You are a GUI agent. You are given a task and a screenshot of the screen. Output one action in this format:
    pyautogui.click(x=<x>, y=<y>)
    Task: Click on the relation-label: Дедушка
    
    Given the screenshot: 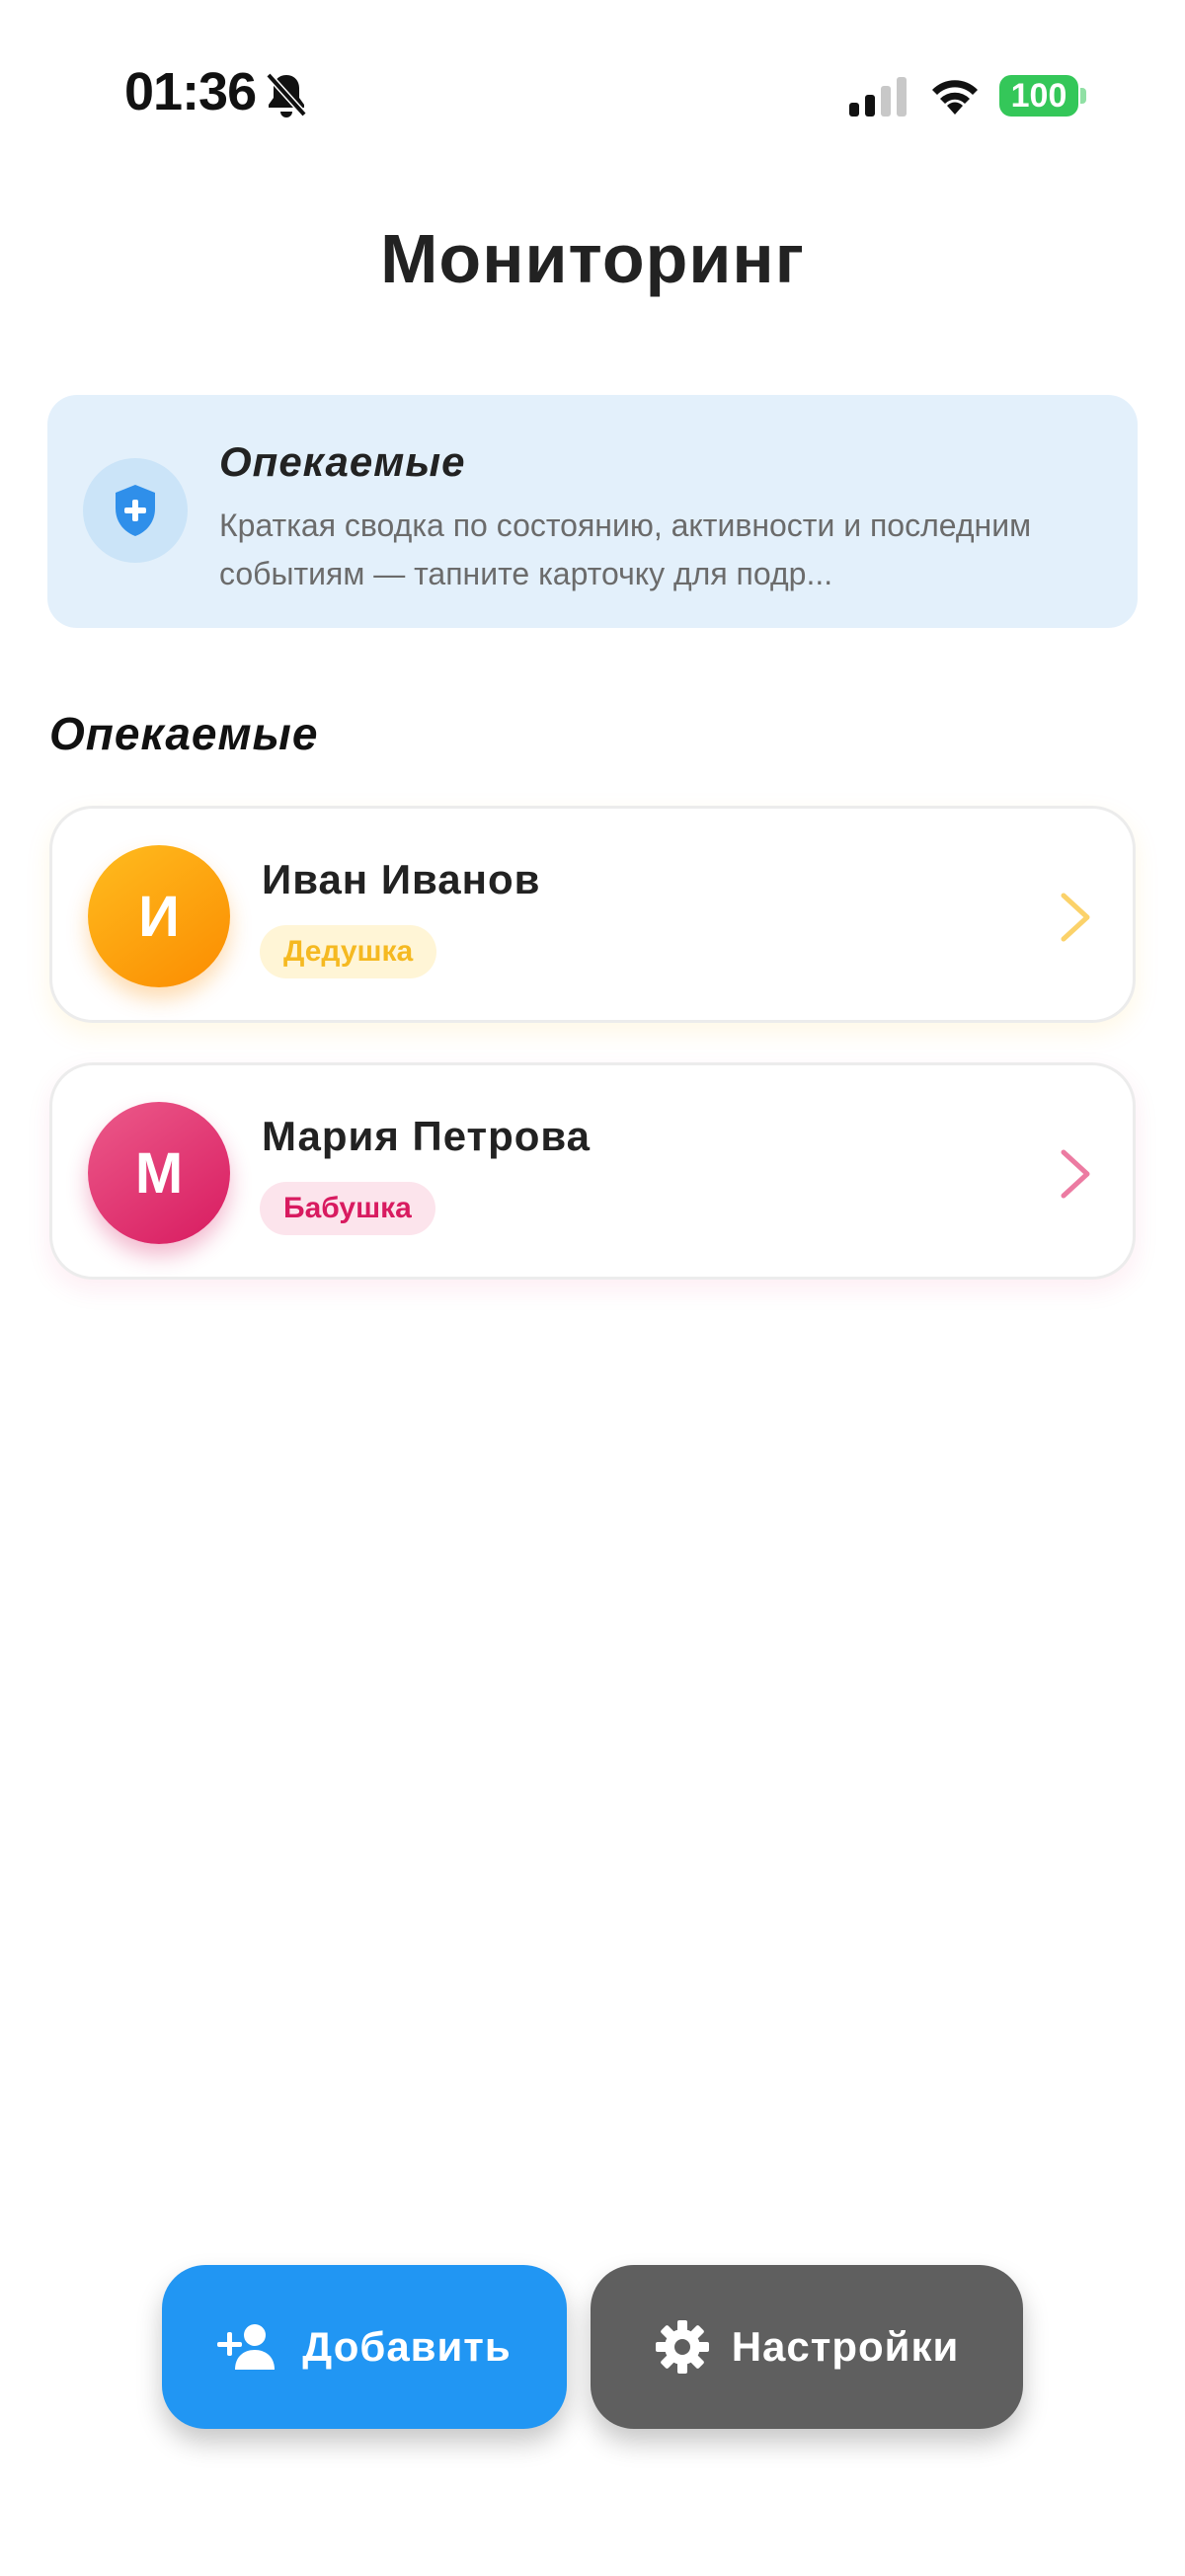 What is the action you would take?
    pyautogui.click(x=349, y=951)
    